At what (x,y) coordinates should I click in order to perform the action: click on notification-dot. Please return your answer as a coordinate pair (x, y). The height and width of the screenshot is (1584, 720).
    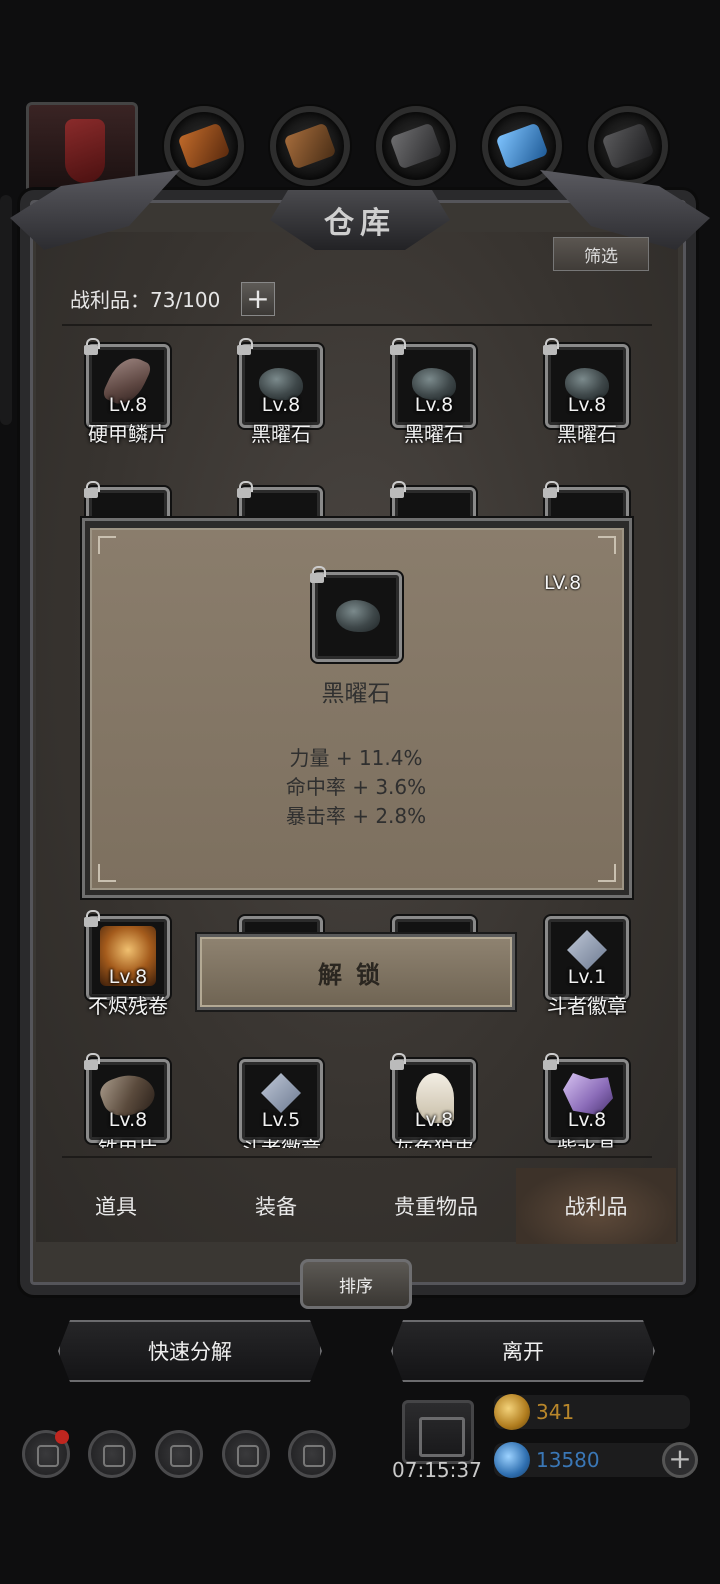
    Looking at the image, I should click on (62, 1437).